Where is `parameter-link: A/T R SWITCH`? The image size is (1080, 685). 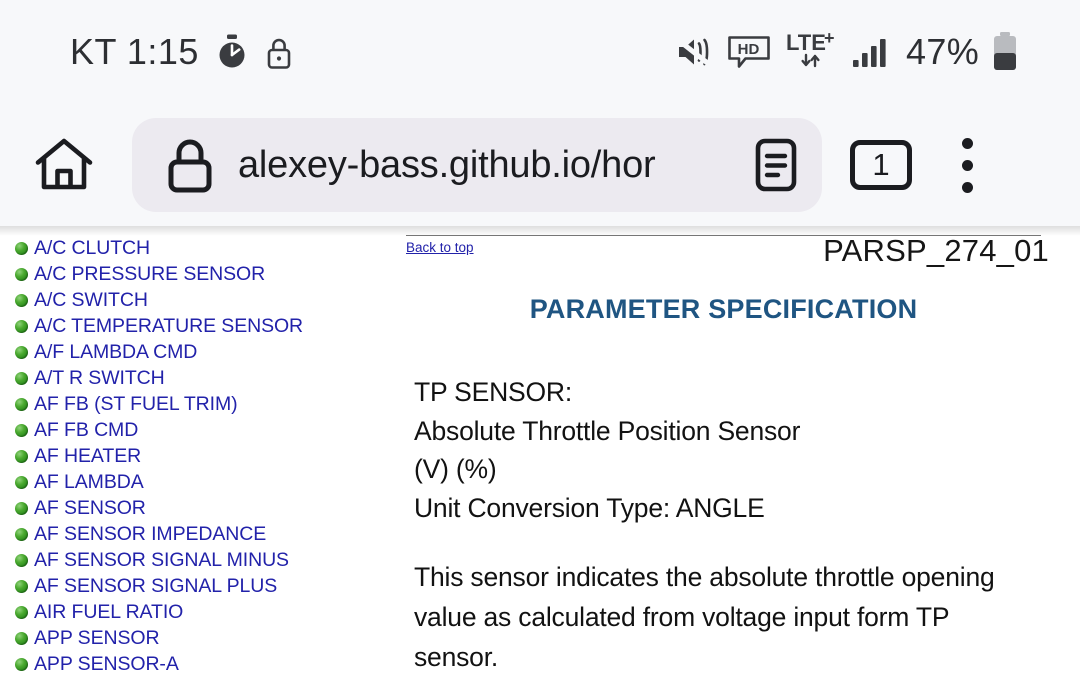
parameter-link: A/T R SWITCH is located at coordinates (99, 378).